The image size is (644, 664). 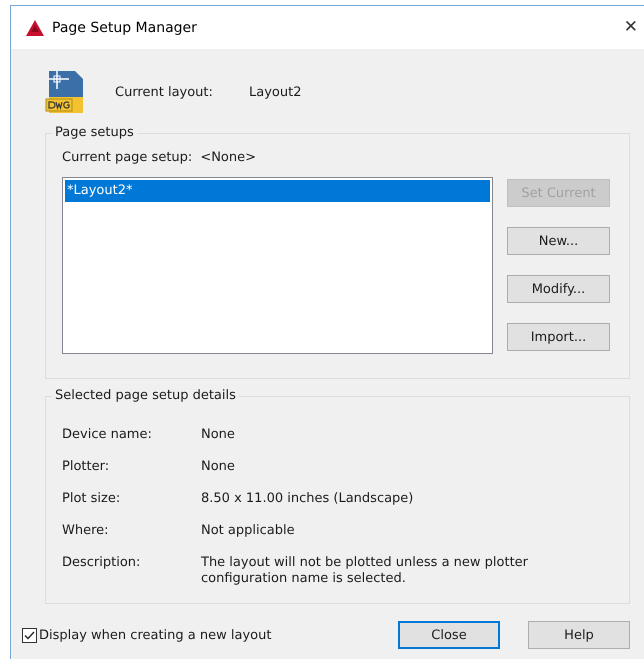 What do you see at coordinates (365, 571) in the screenshot?
I see `detail-value: The layout will not be plotted unless a new plotter configuration name is selected.` at bounding box center [365, 571].